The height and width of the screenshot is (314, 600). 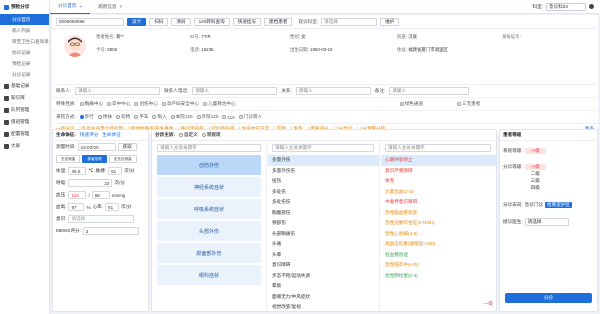 What do you see at coordinates (180, 104) in the screenshot?
I see `special-maternal: 孕产妇安全中心` at bounding box center [180, 104].